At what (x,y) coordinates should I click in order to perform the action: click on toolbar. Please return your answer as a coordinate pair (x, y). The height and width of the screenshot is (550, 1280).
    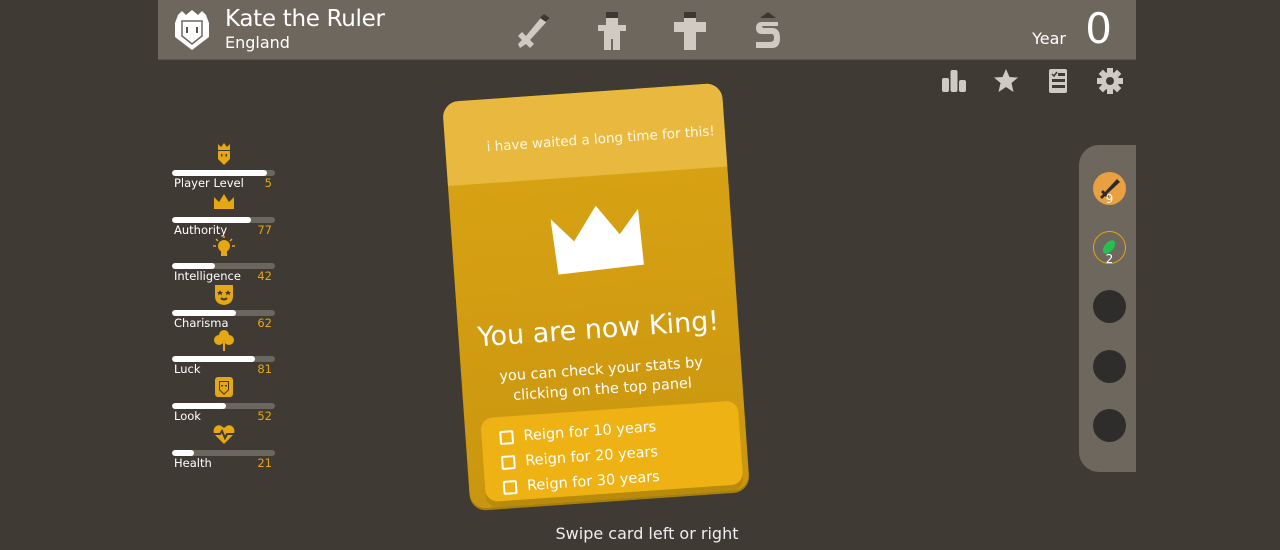
    Looking at the image, I should click on (1032, 81).